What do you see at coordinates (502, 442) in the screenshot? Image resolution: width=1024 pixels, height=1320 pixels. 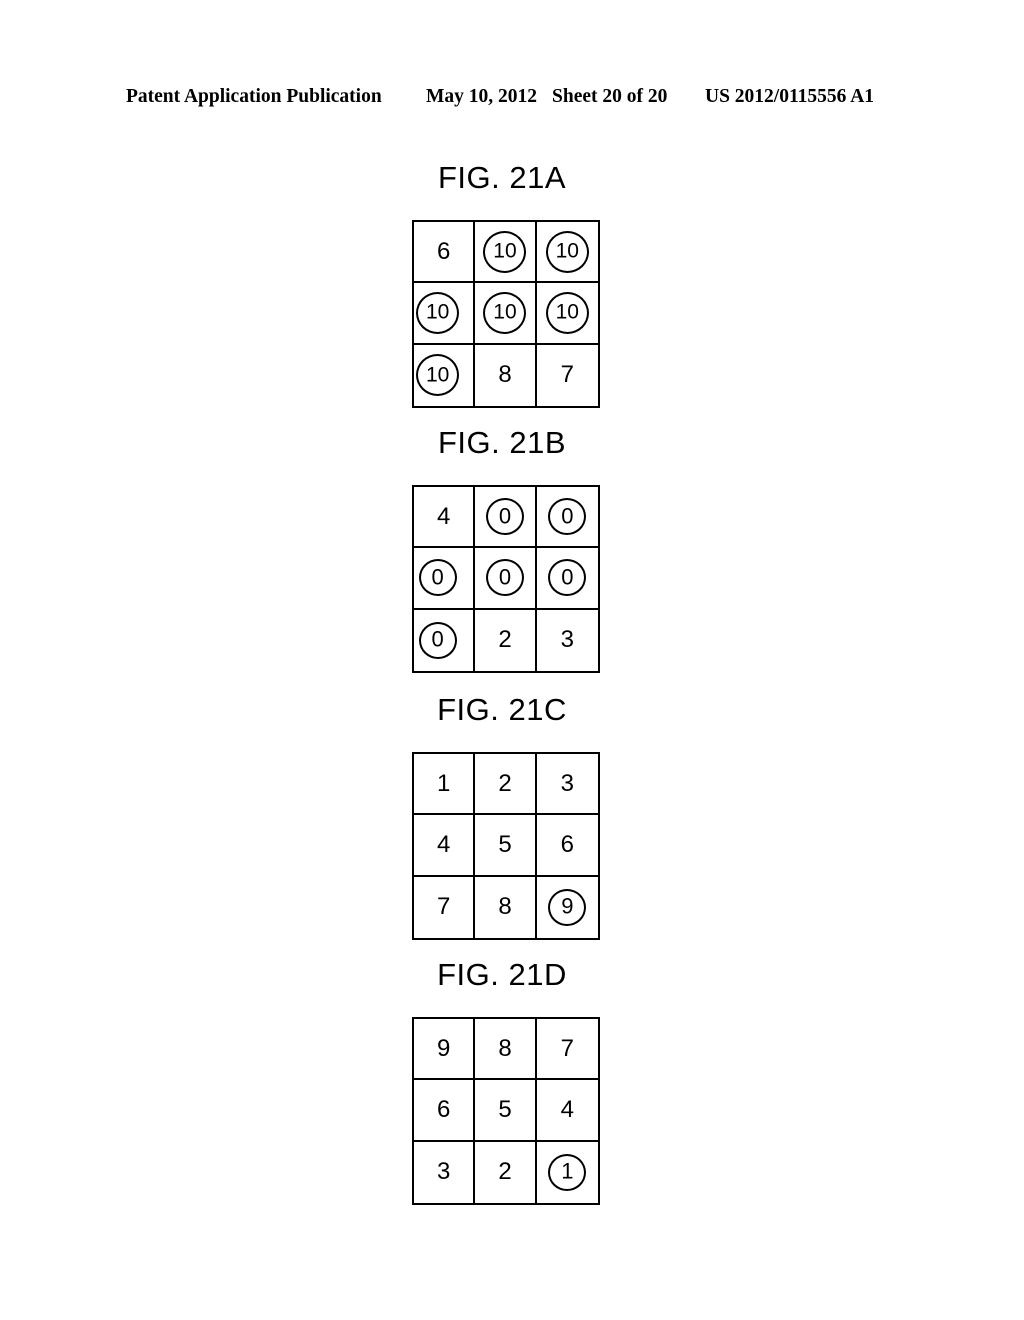 I see `figure-title-text: FIG. 21B` at bounding box center [502, 442].